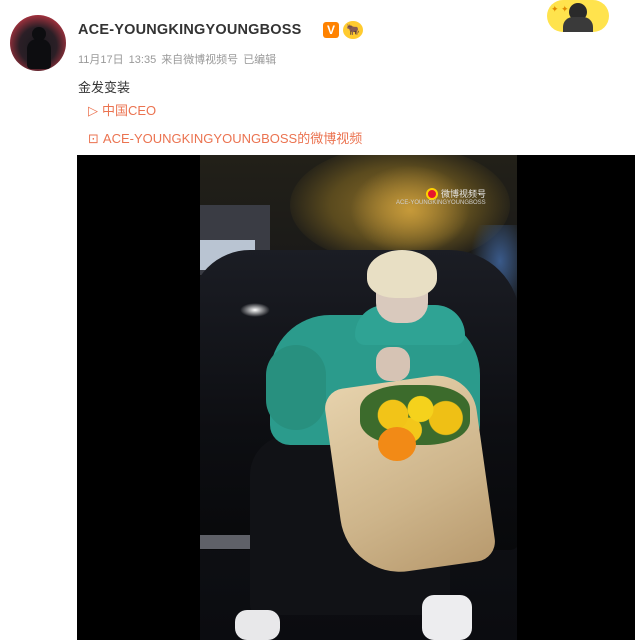  Describe the element at coordinates (441, 203) in the screenshot. I see `watermark-subtitle: ACE-YOUNGKINGYOUNGBOSS` at that location.